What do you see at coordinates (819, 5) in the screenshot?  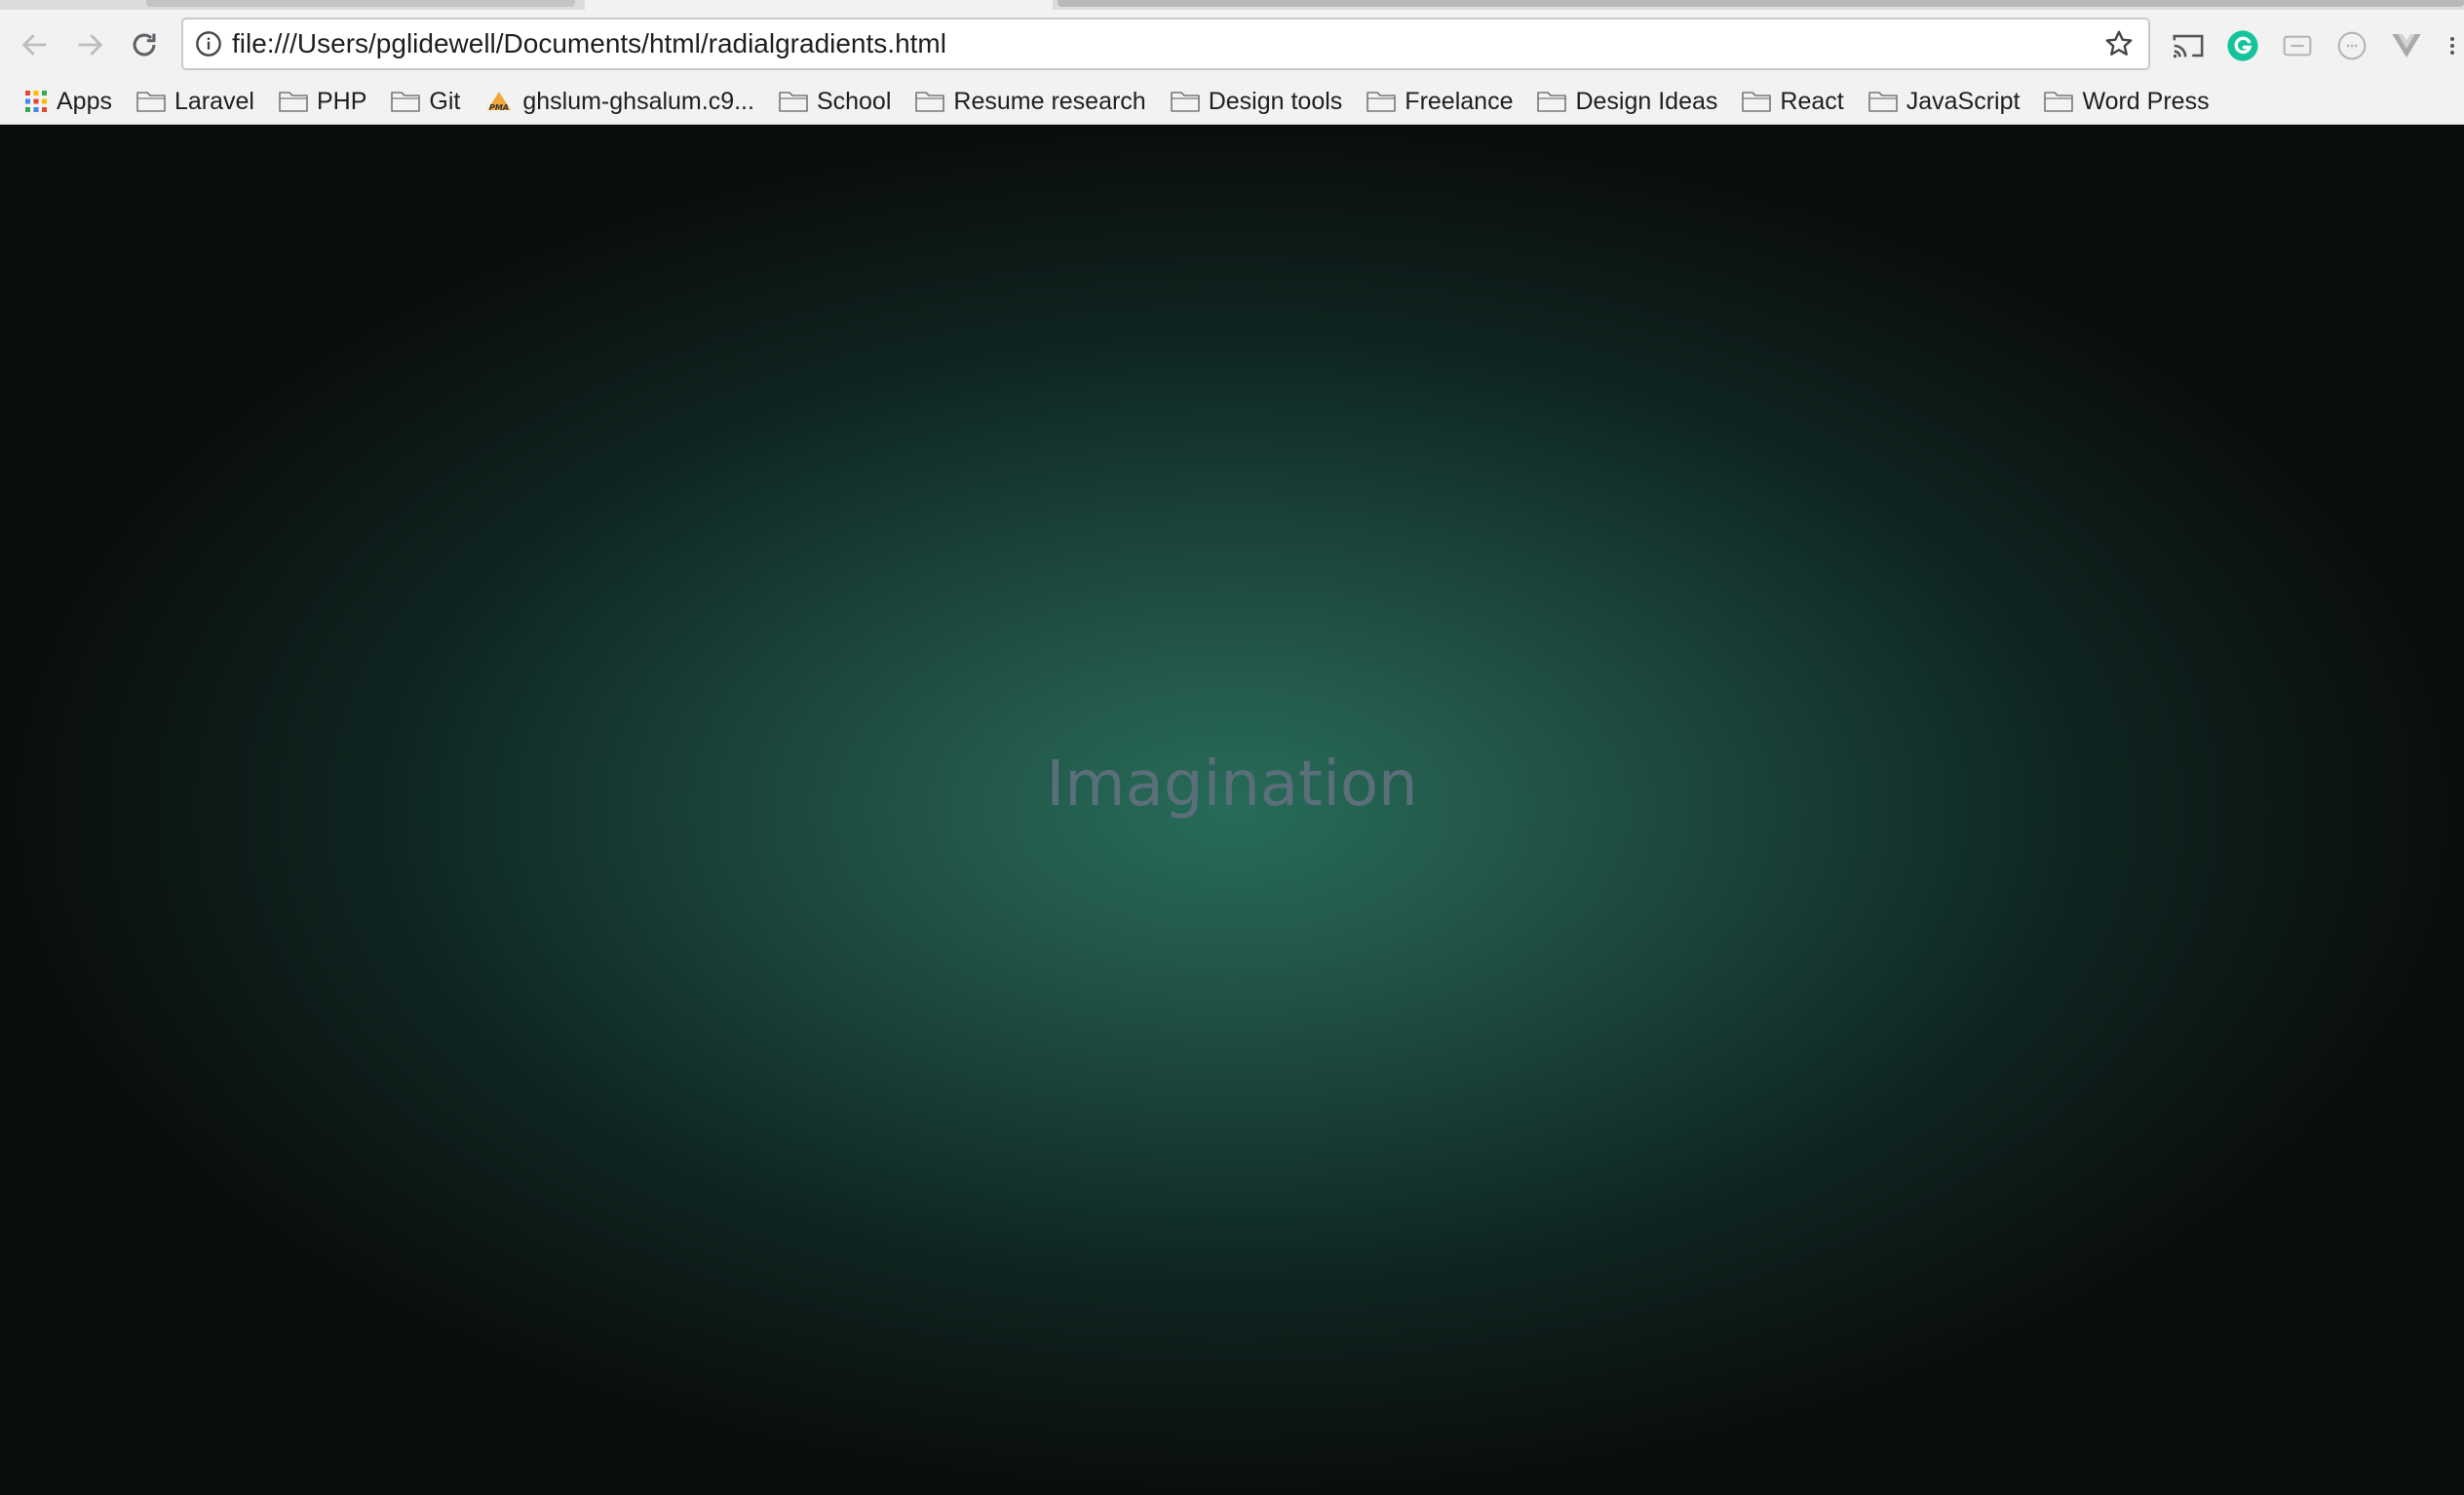 I see `tab-active` at bounding box center [819, 5].